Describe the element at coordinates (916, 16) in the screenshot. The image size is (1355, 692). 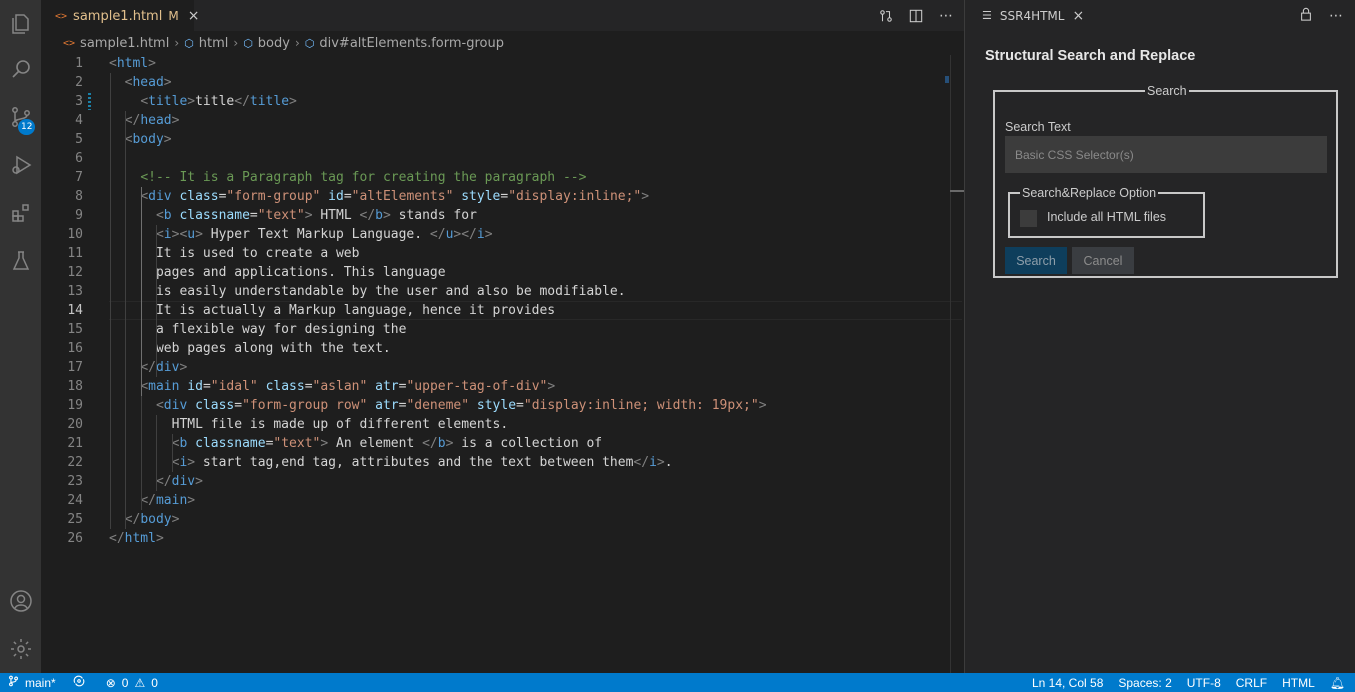
I see `split-editor-icon` at that location.